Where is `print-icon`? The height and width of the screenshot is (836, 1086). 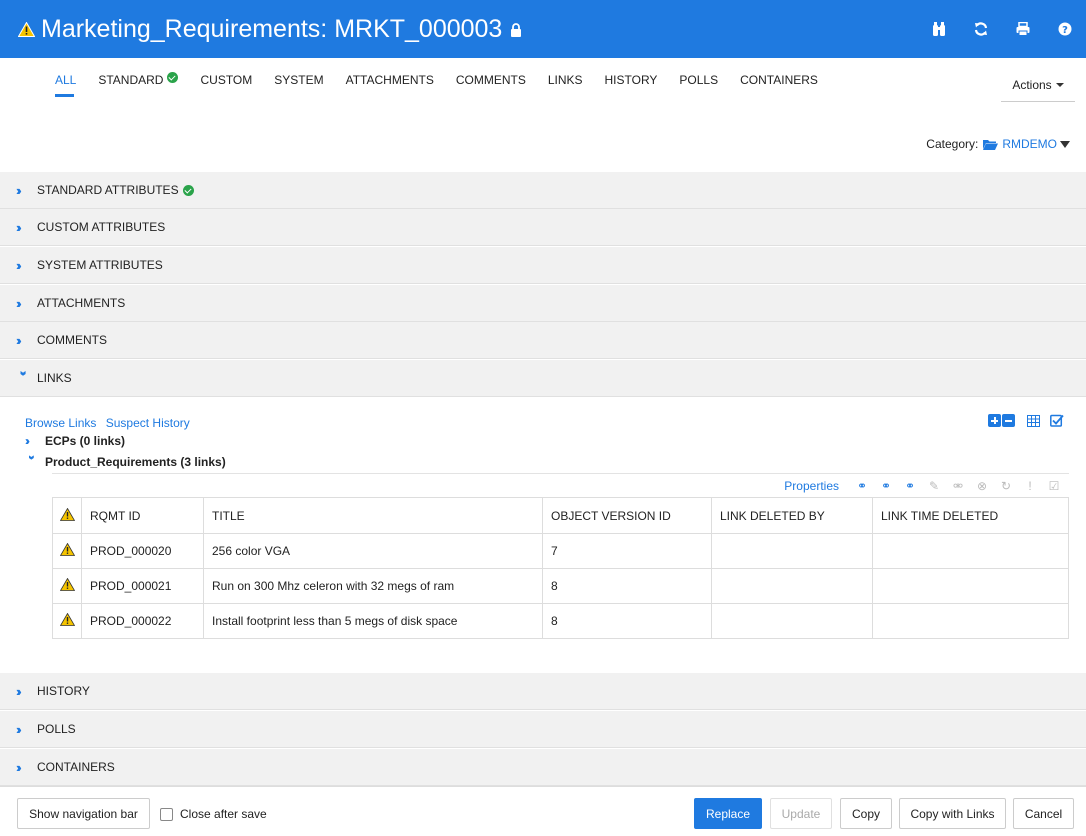 print-icon is located at coordinates (1023, 29).